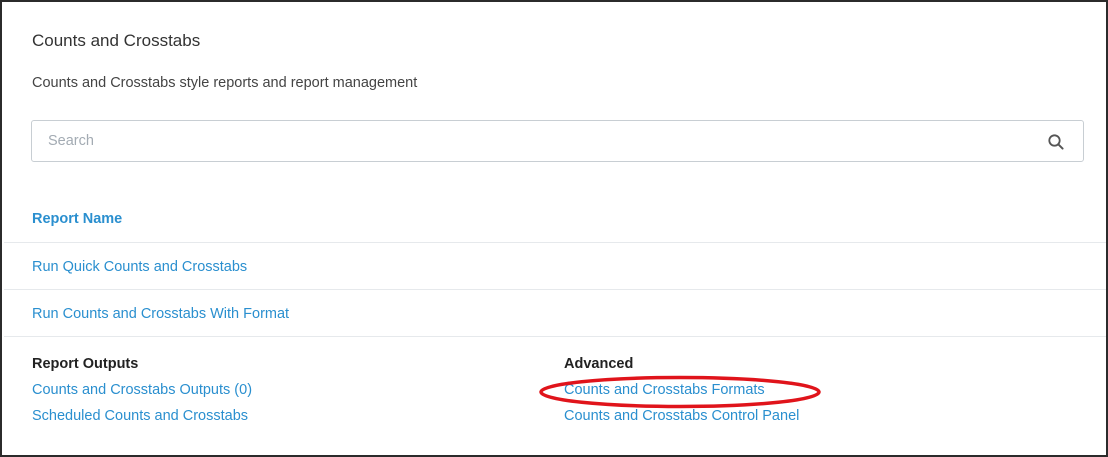  Describe the element at coordinates (160, 314) in the screenshot. I see `link-run-counts-with-format: Run Counts and Crosstabs With Format` at that location.